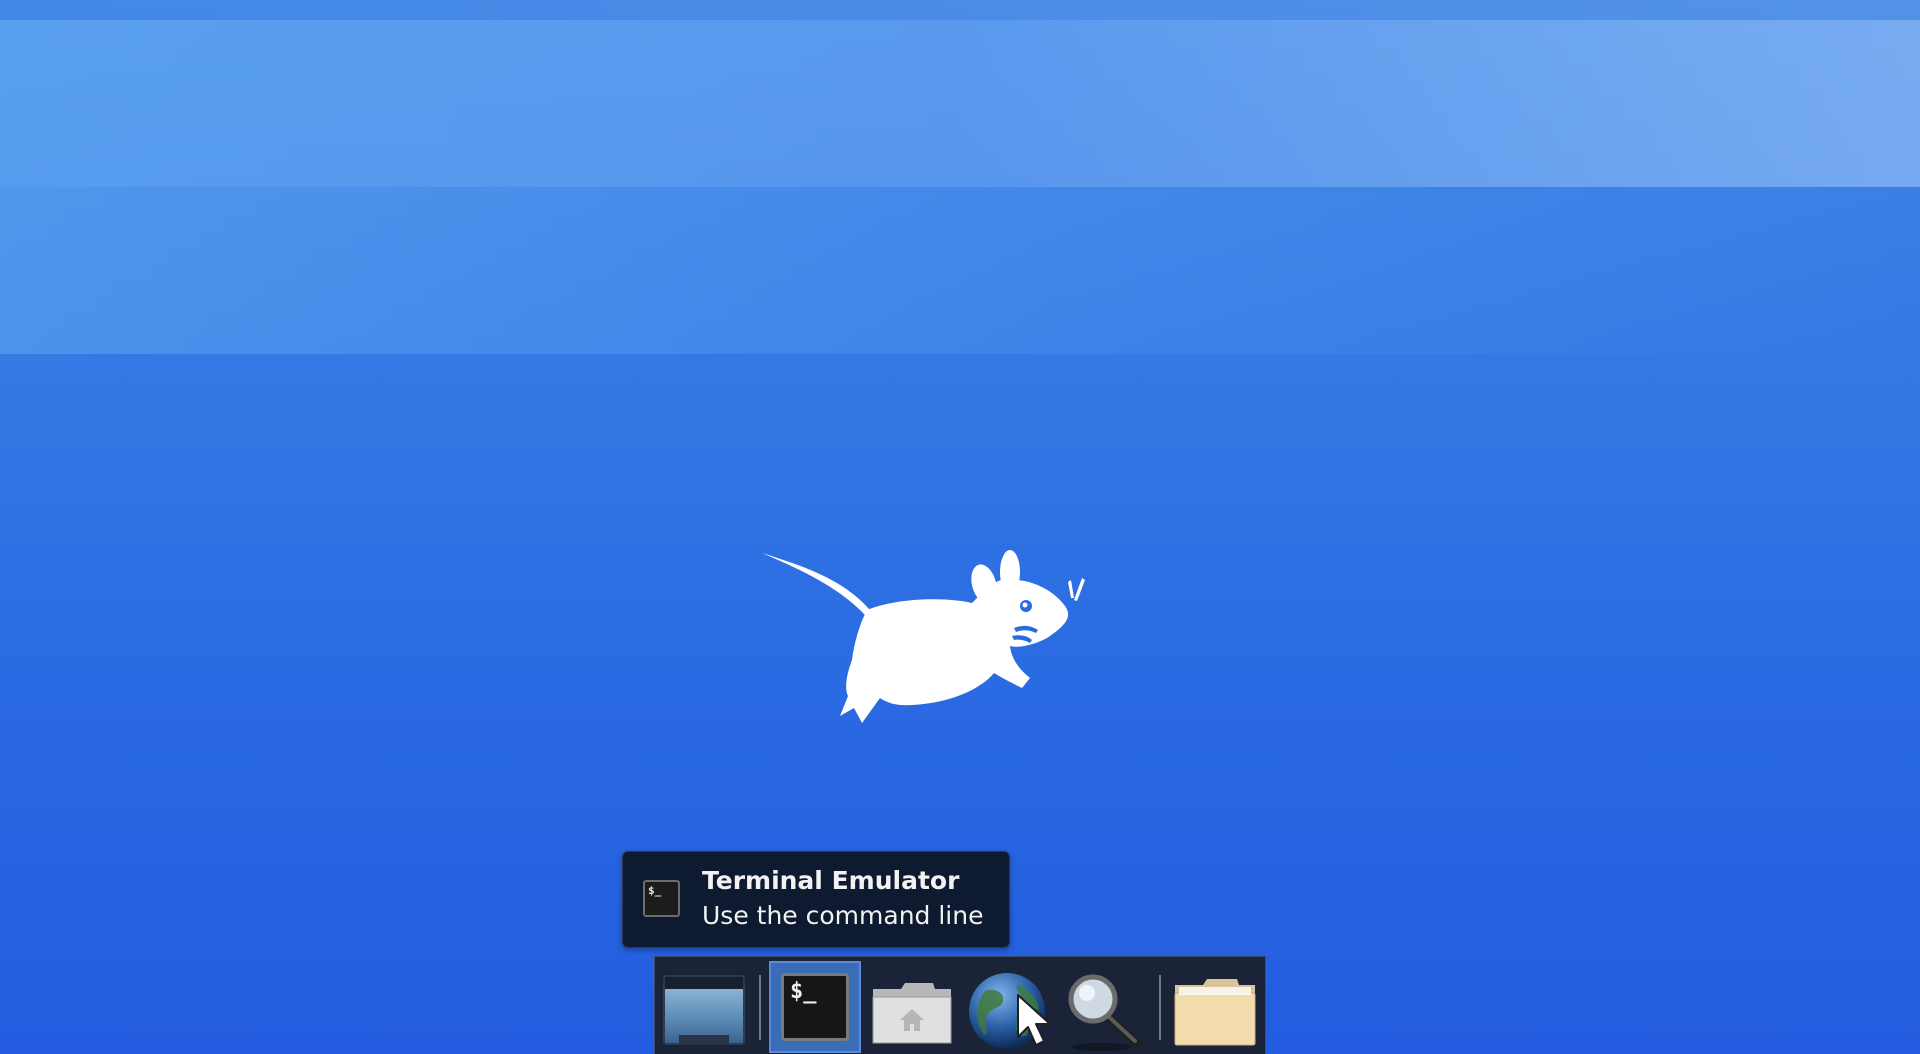  What do you see at coordinates (912, 1013) in the screenshot?
I see `home-folder-icon` at bounding box center [912, 1013].